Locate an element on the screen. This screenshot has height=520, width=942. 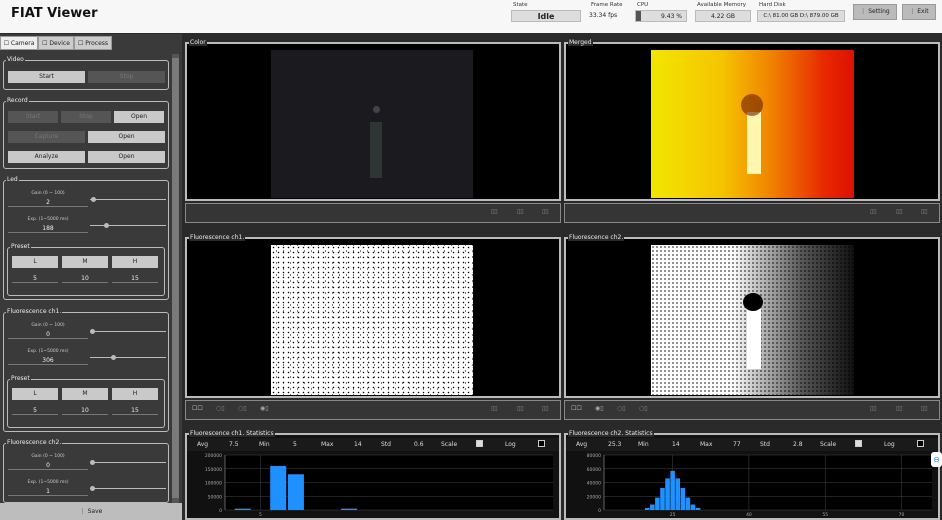
tab-process: ☐ Process is located at coordinates (93, 43).